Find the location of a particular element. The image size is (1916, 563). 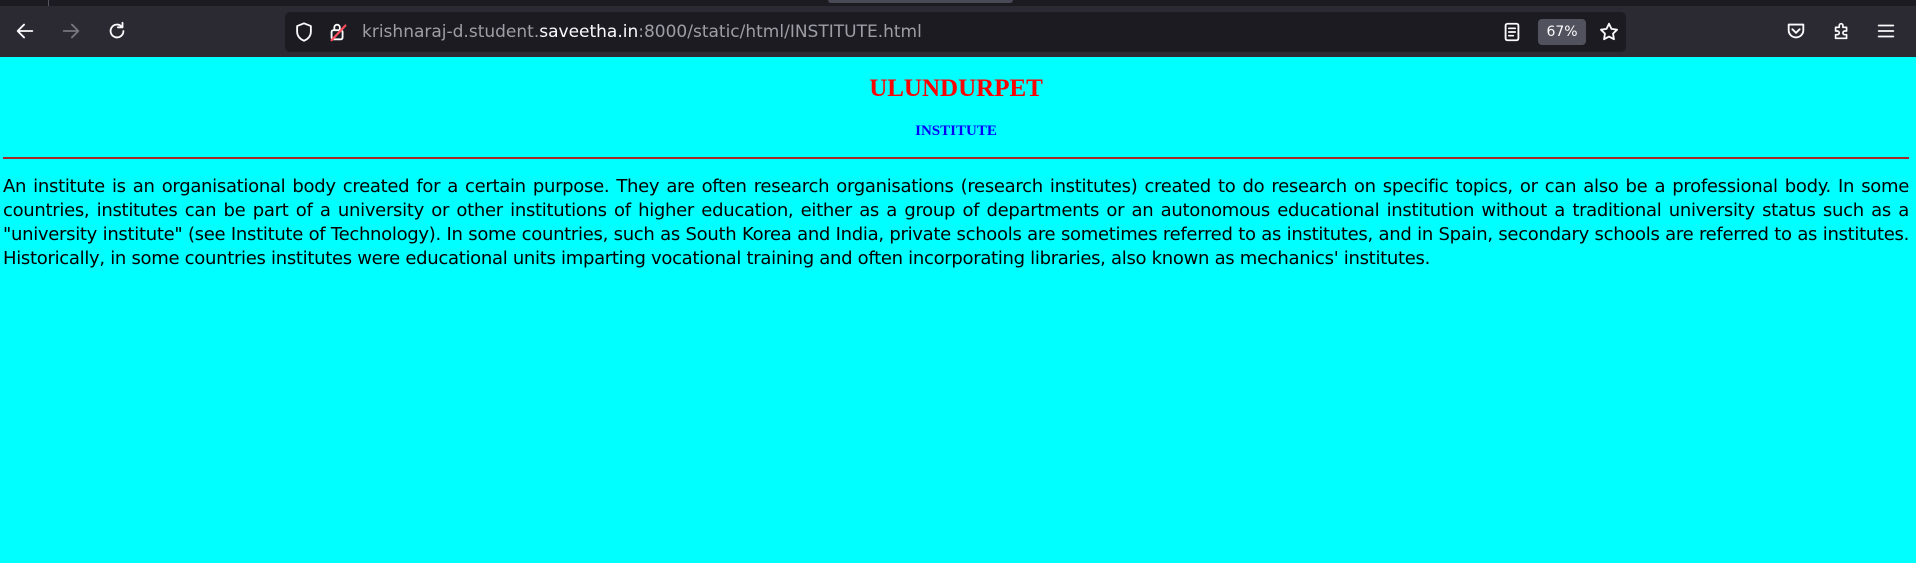

reload-button is located at coordinates (117, 31).